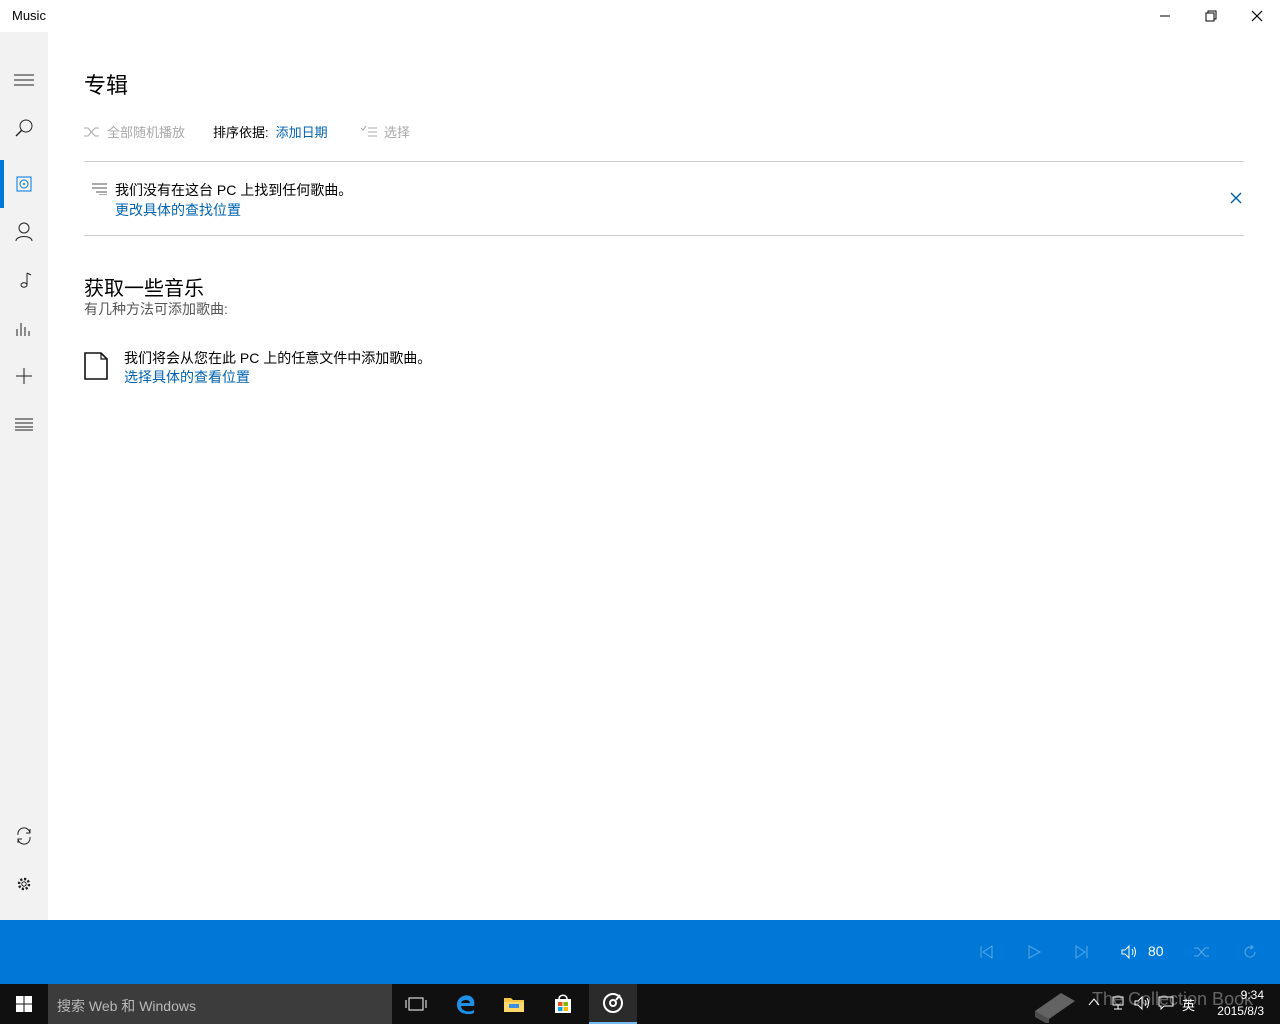 The height and width of the screenshot is (1024, 1280). I want to click on nav-songs, so click(24, 280).